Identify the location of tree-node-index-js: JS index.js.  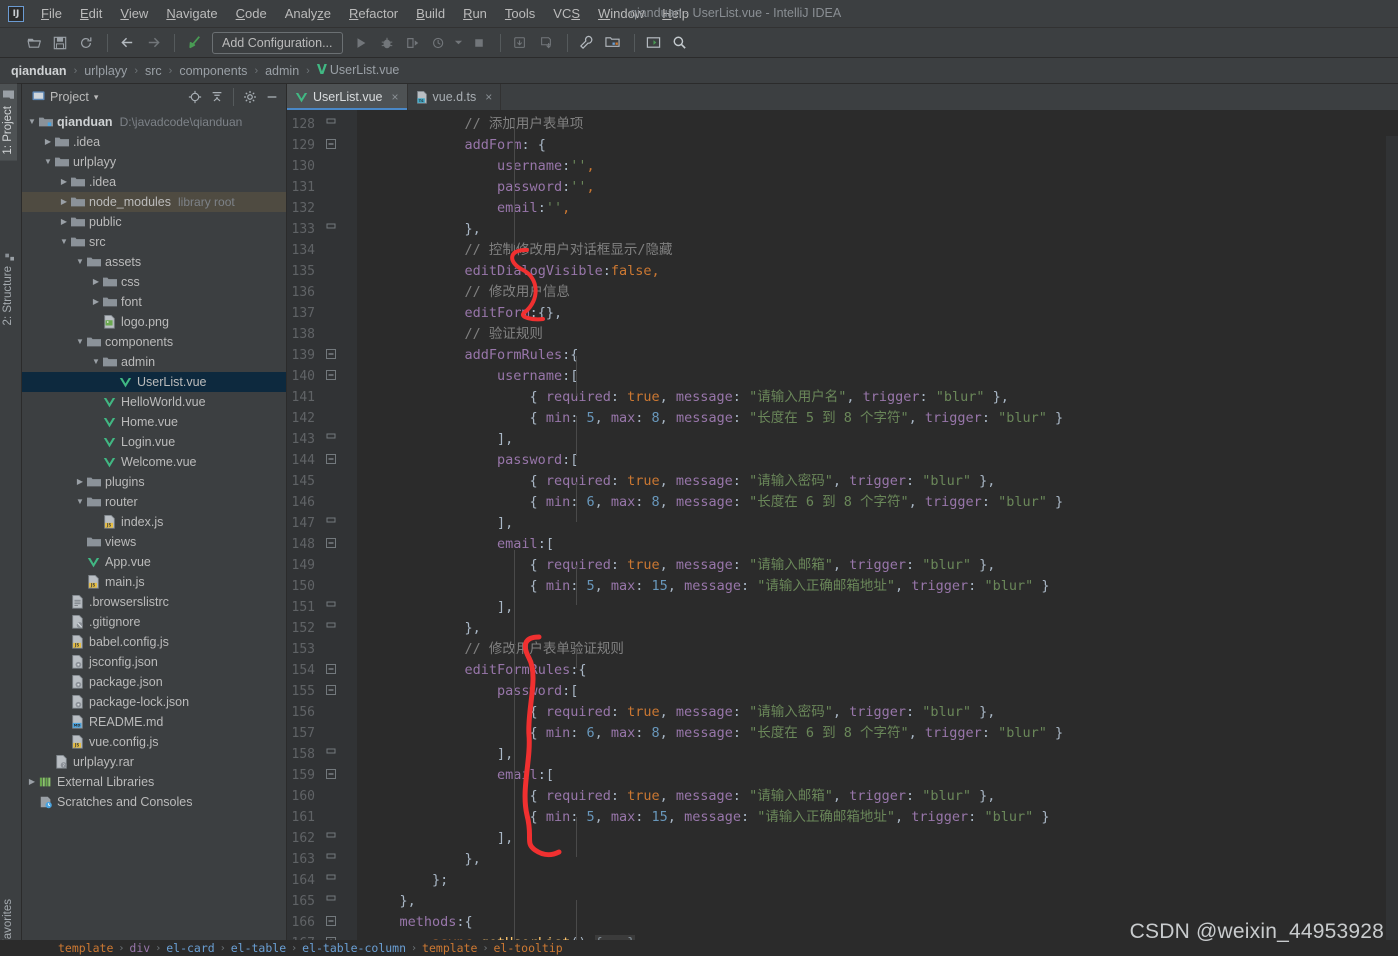
(154, 522).